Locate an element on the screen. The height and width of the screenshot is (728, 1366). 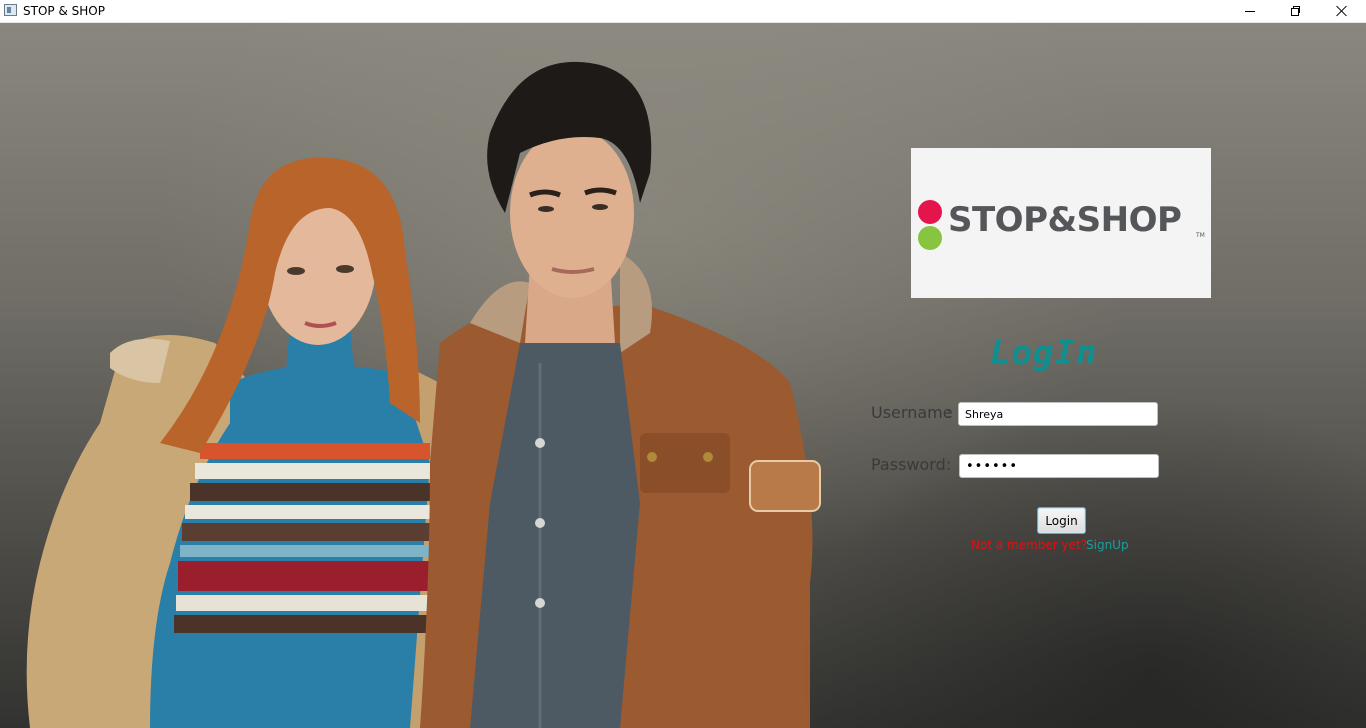
username-field is located at coordinates (1058, 414).